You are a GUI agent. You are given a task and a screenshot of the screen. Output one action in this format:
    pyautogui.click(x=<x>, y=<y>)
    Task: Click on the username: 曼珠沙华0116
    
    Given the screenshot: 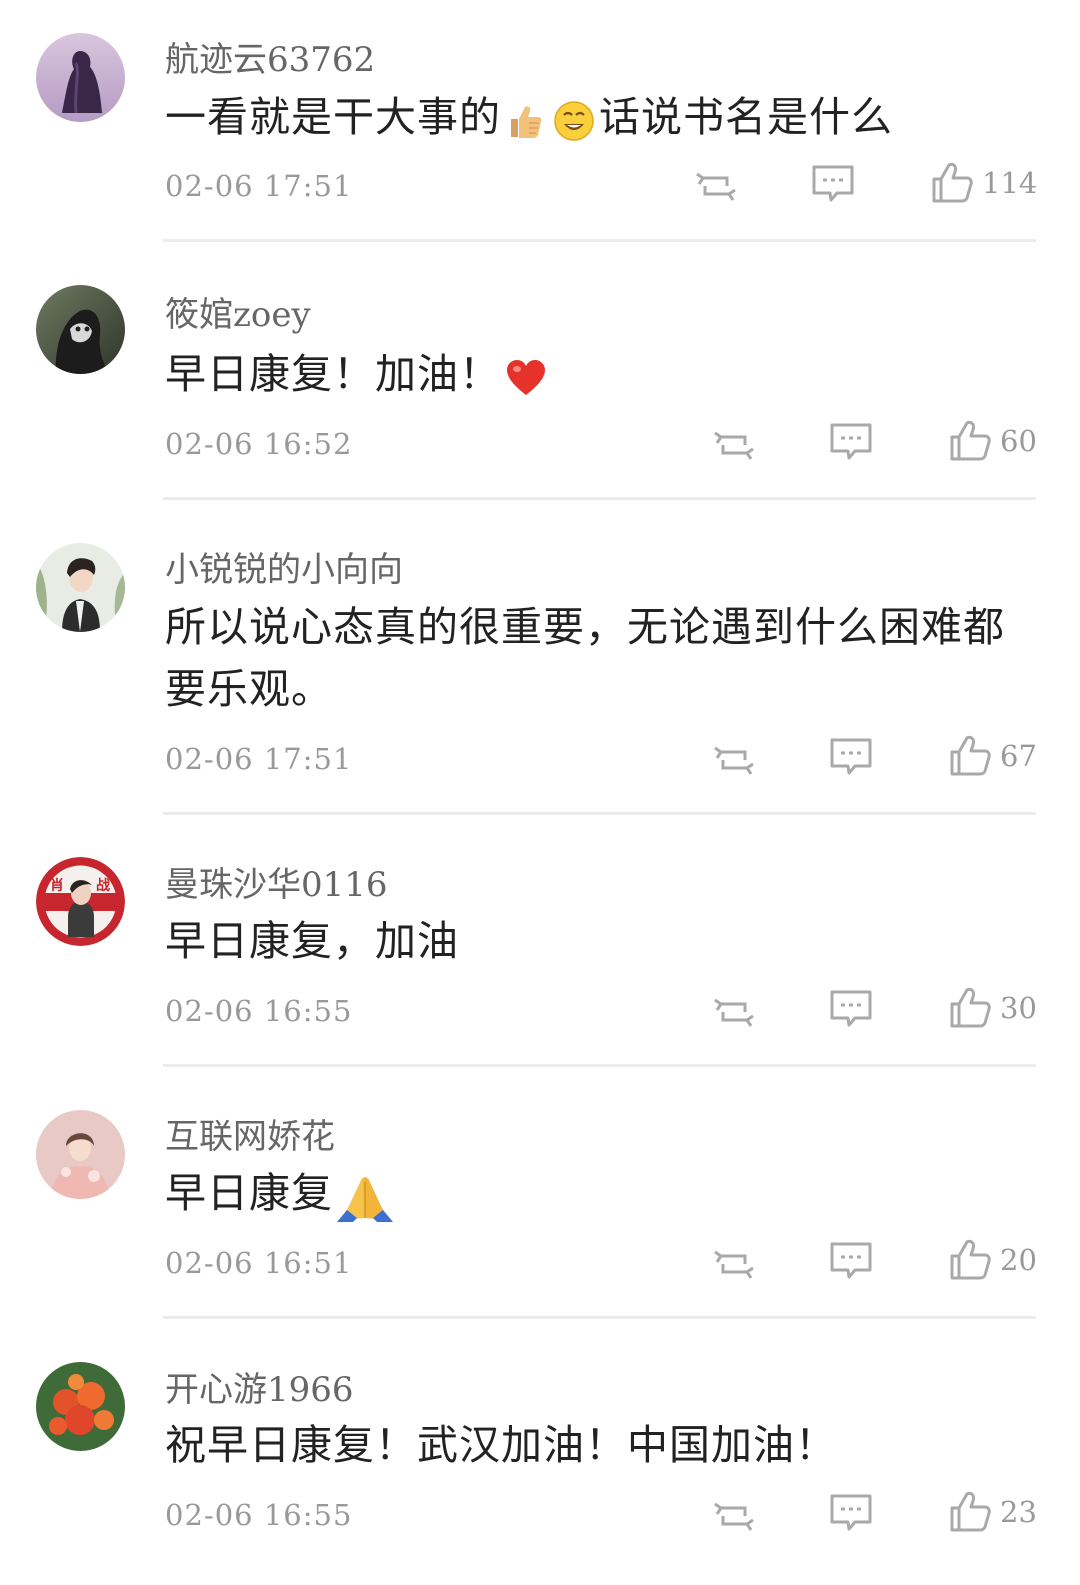 What is the action you would take?
    pyautogui.click(x=276, y=885)
    